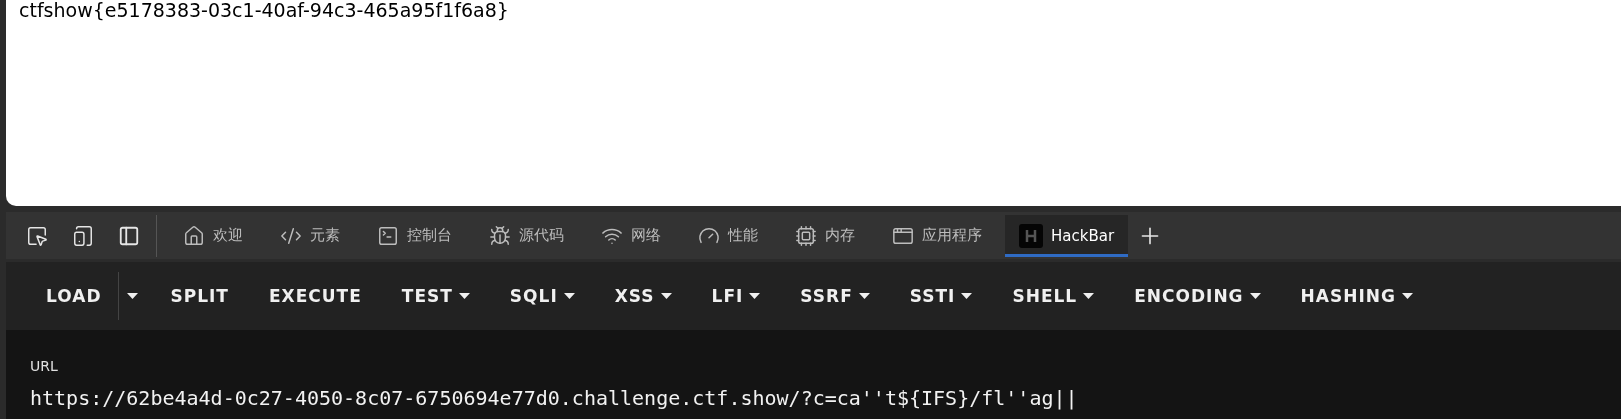  What do you see at coordinates (806, 235) in the screenshot?
I see `chip-icon` at bounding box center [806, 235].